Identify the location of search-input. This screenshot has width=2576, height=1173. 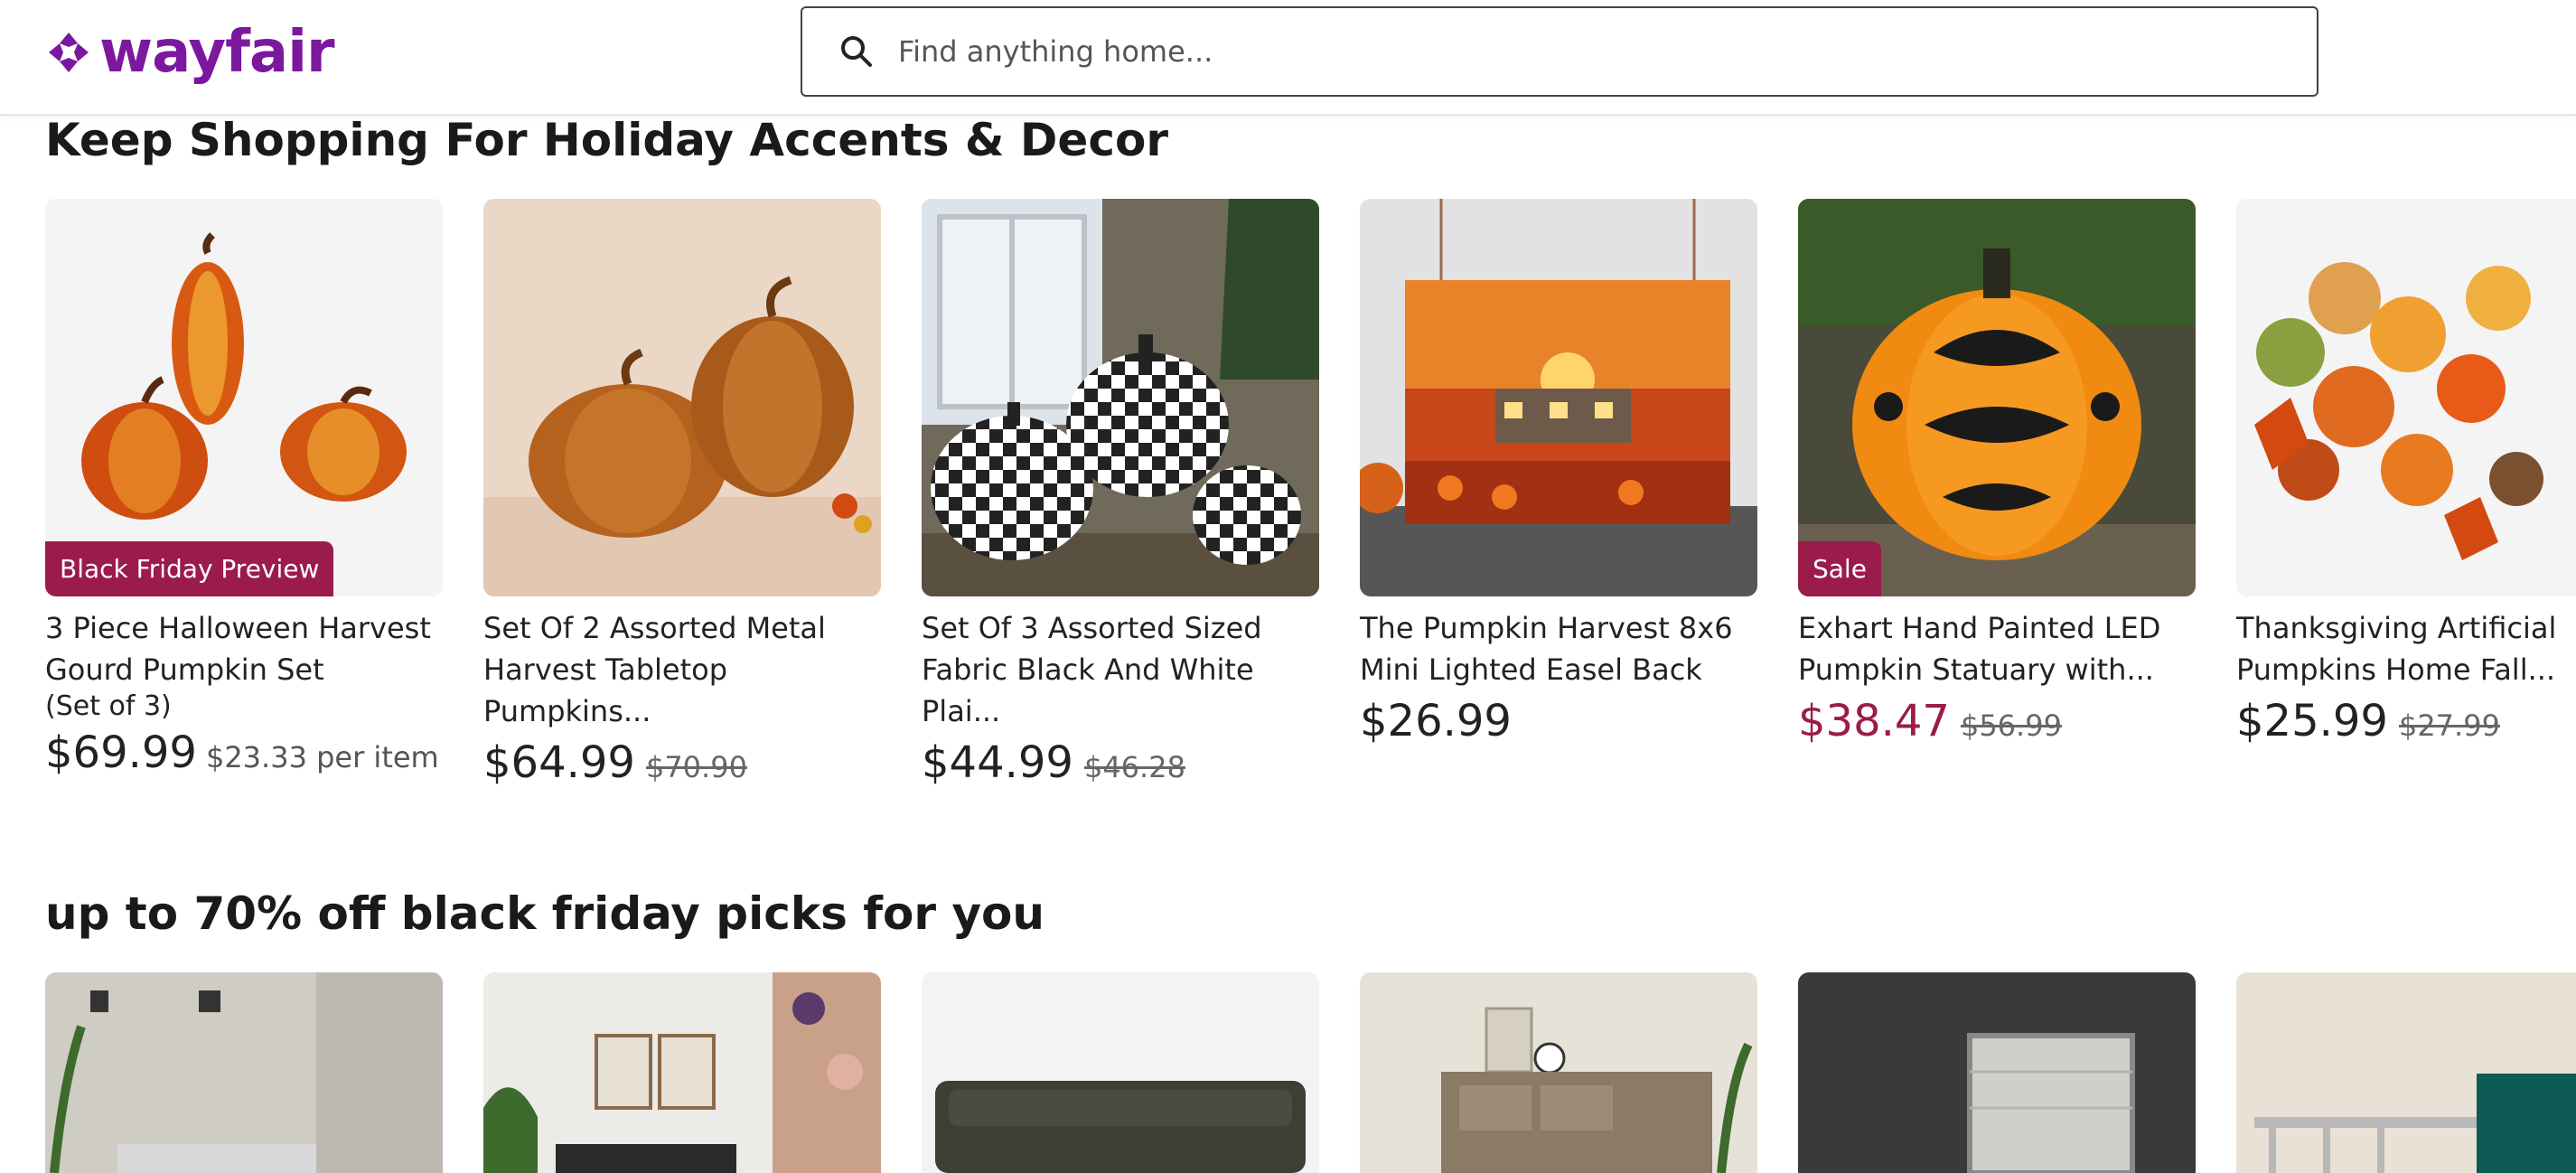
(1575, 51).